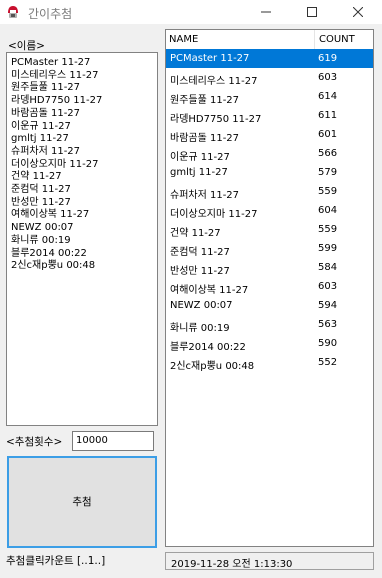  I want to click on row-count-cell: 601, so click(328, 134).